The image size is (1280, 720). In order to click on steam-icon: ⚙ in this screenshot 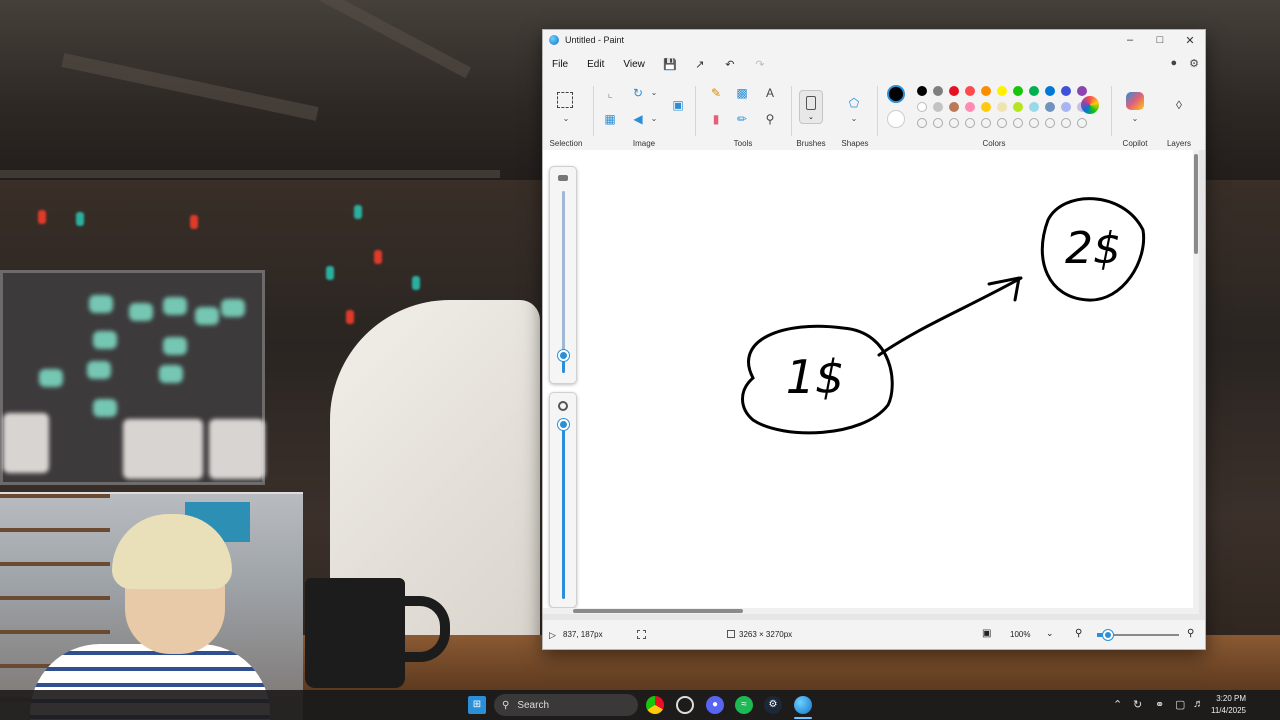, I will do `click(773, 705)`.